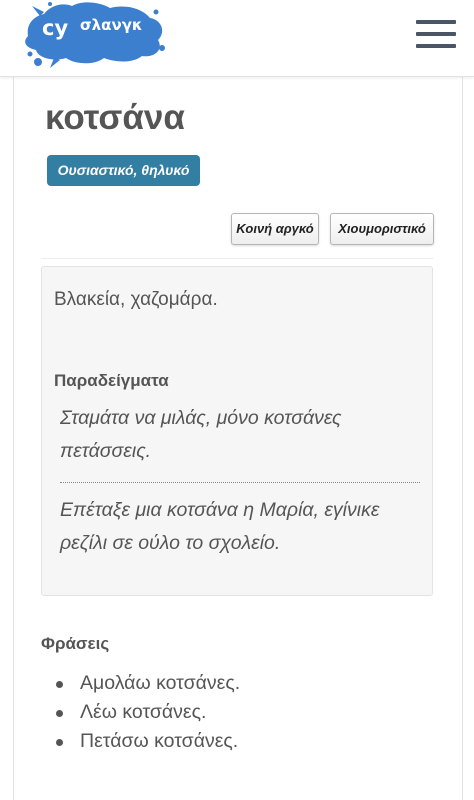  Describe the element at coordinates (111, 25) in the screenshot. I see `logo-text-slang: σλανγκ` at that location.